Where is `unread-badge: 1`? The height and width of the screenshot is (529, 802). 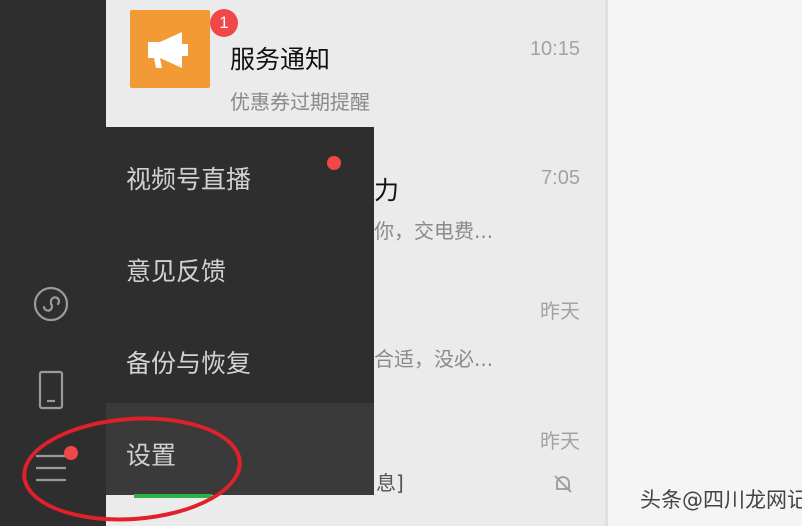
unread-badge: 1 is located at coordinates (224, 23).